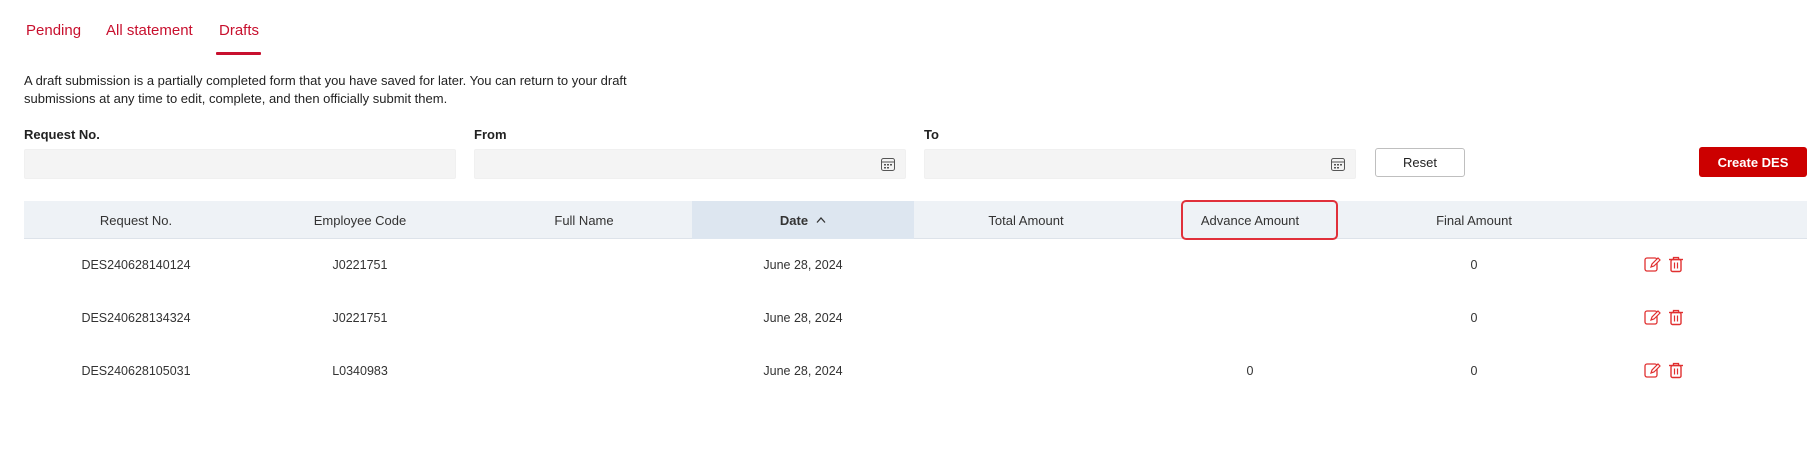 The width and height of the screenshot is (1815, 473). I want to click on tab-drafts: Drafts, so click(239, 30).